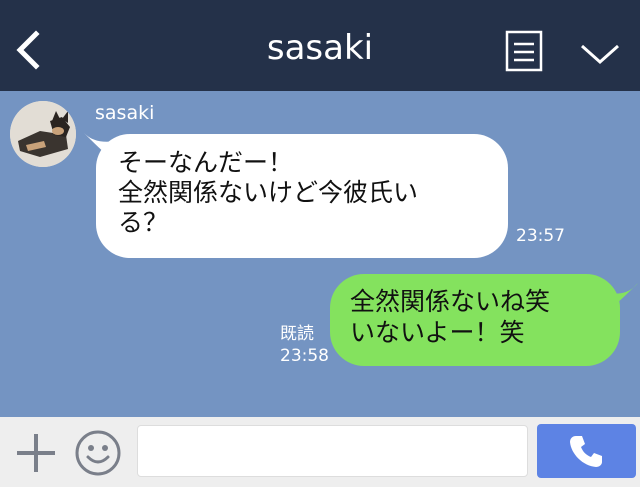 The width and height of the screenshot is (640, 487). I want to click on message-line: 全然関係ないね笑, so click(450, 301).